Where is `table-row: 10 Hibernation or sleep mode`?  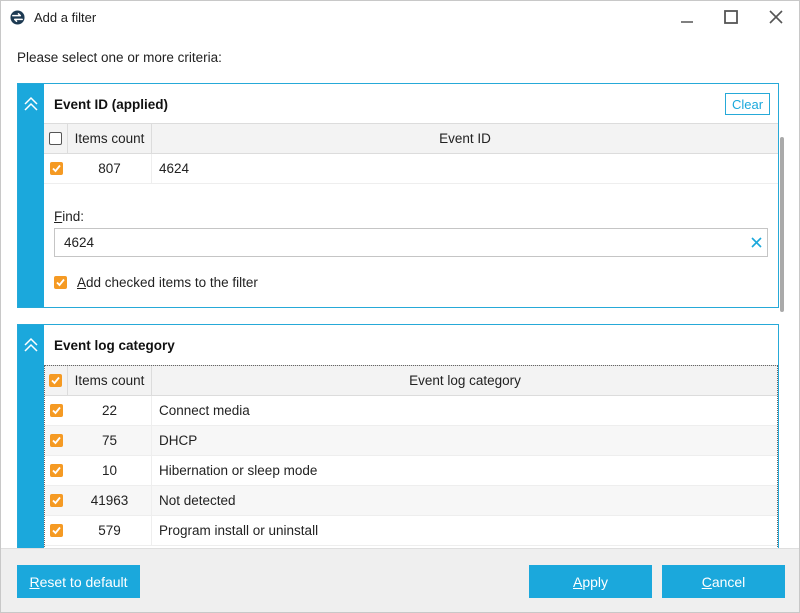
table-row: 10 Hibernation or sleep mode is located at coordinates (411, 471).